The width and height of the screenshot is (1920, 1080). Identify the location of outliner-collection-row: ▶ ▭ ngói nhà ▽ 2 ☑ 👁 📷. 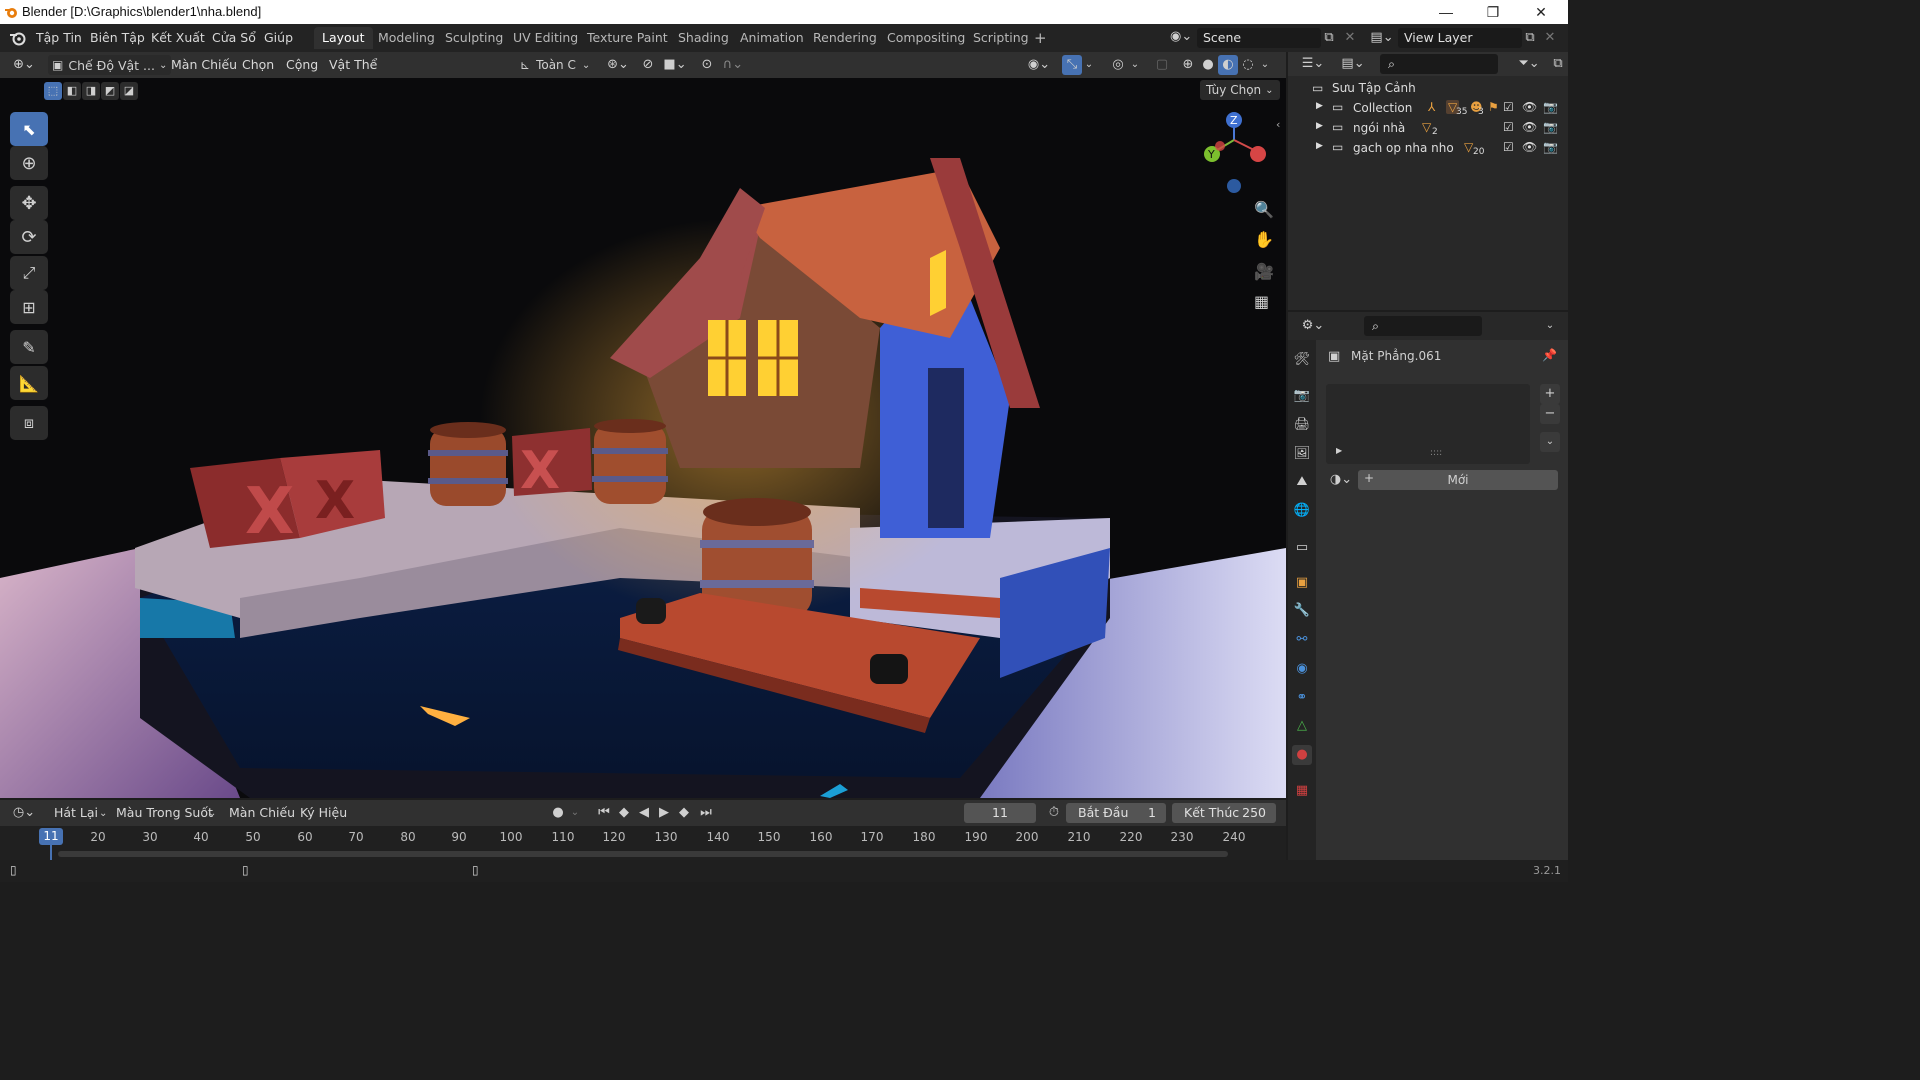
(1428, 128).